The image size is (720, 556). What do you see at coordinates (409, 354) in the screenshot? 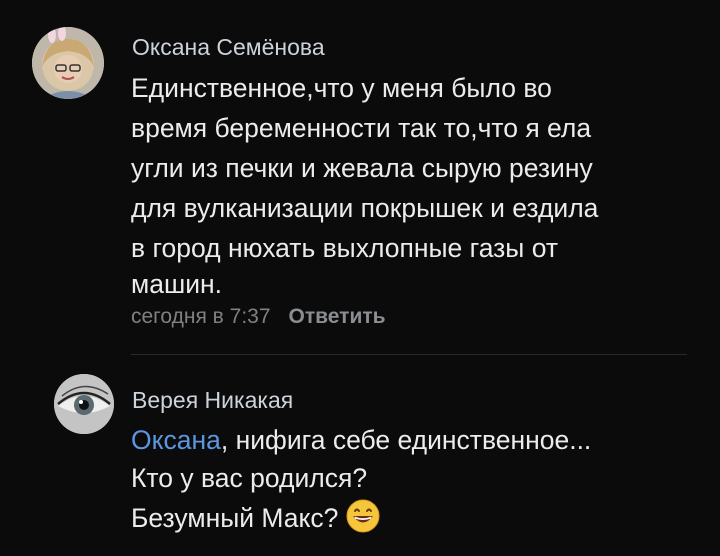
I see `comment-divider` at bounding box center [409, 354].